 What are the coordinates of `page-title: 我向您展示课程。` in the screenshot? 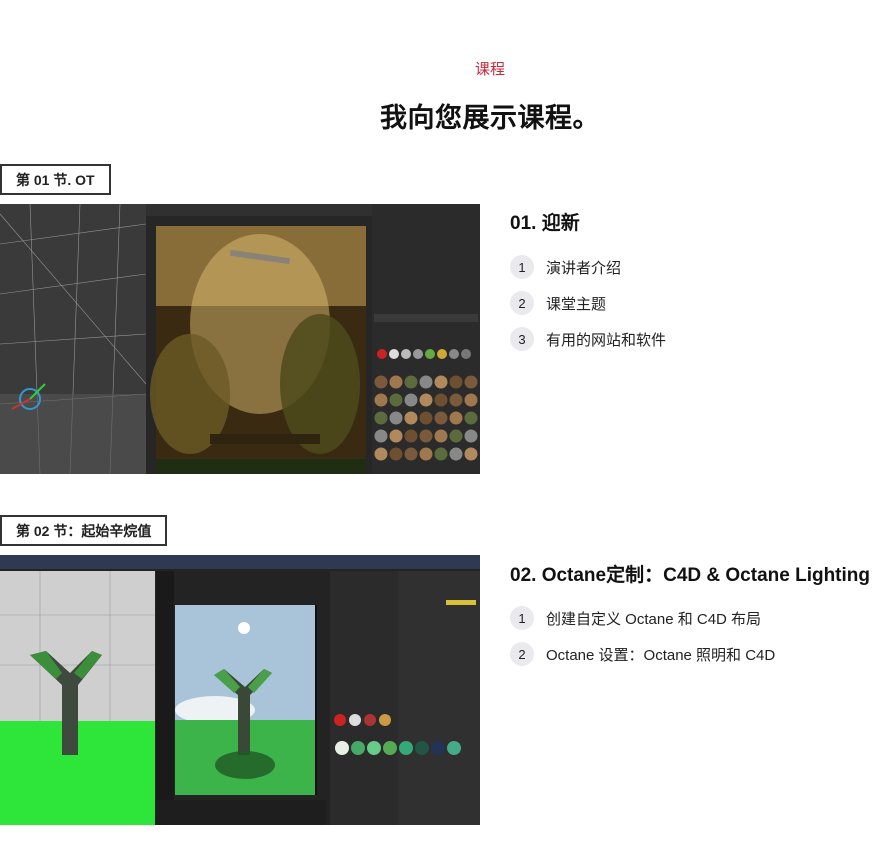 It's located at (490, 118).